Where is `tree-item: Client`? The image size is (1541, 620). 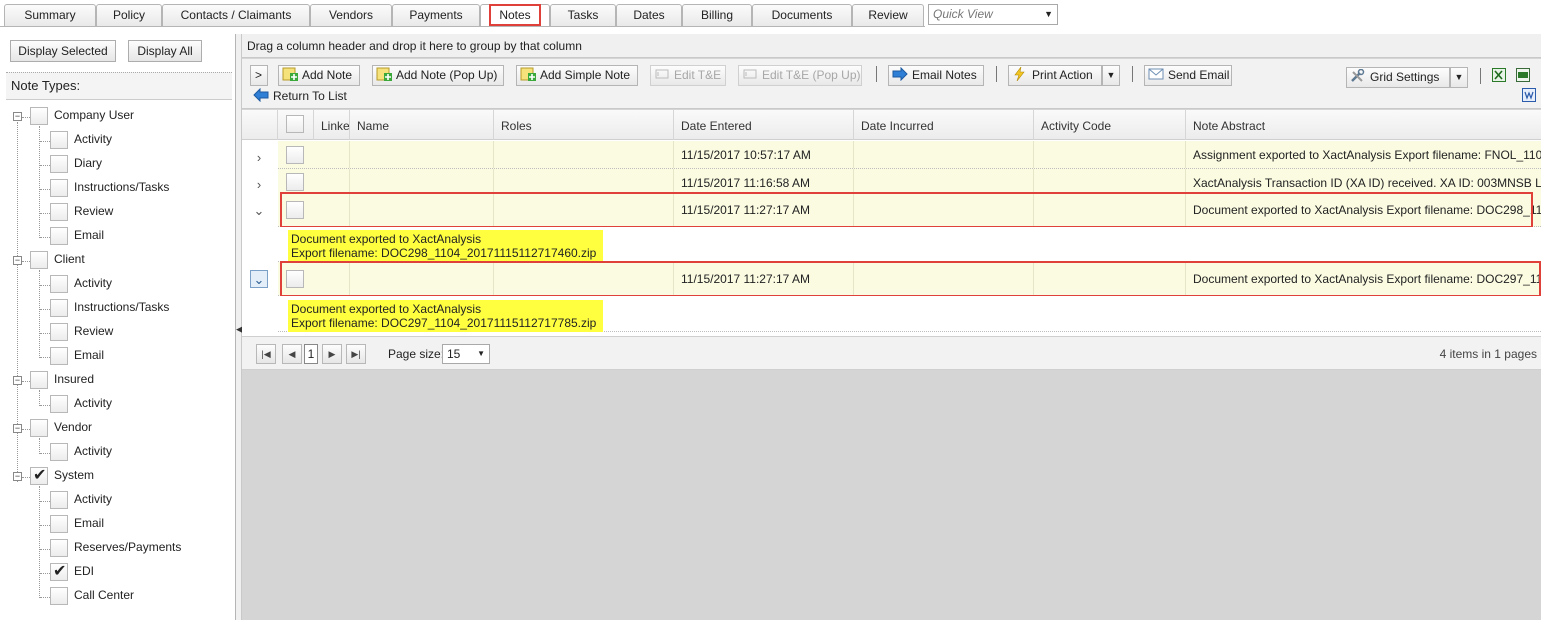 tree-item: Client is located at coordinates (125, 261).